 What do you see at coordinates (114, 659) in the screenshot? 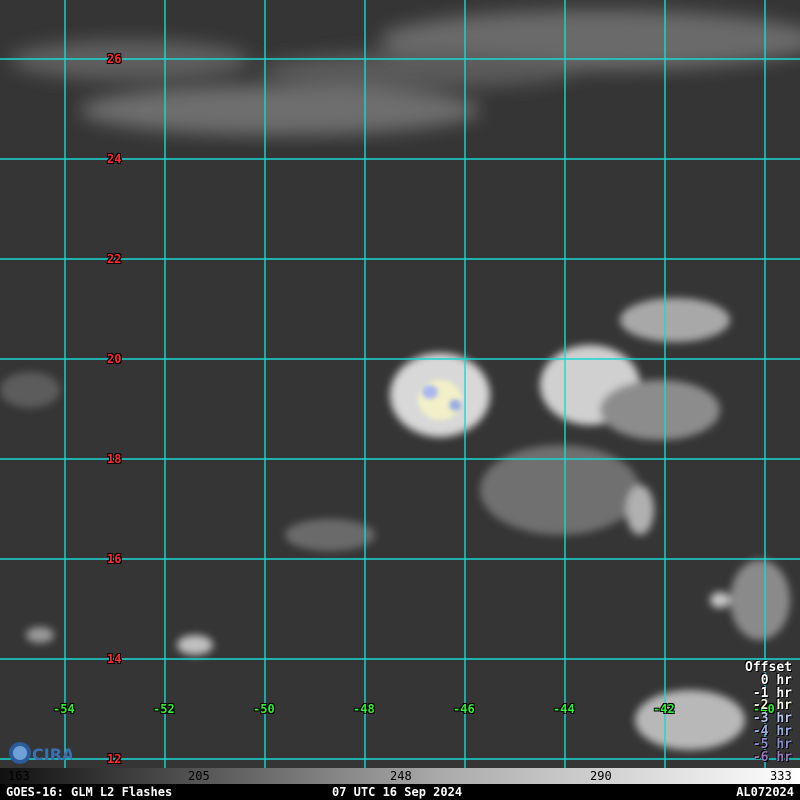
I see `latitude-label: 14` at bounding box center [114, 659].